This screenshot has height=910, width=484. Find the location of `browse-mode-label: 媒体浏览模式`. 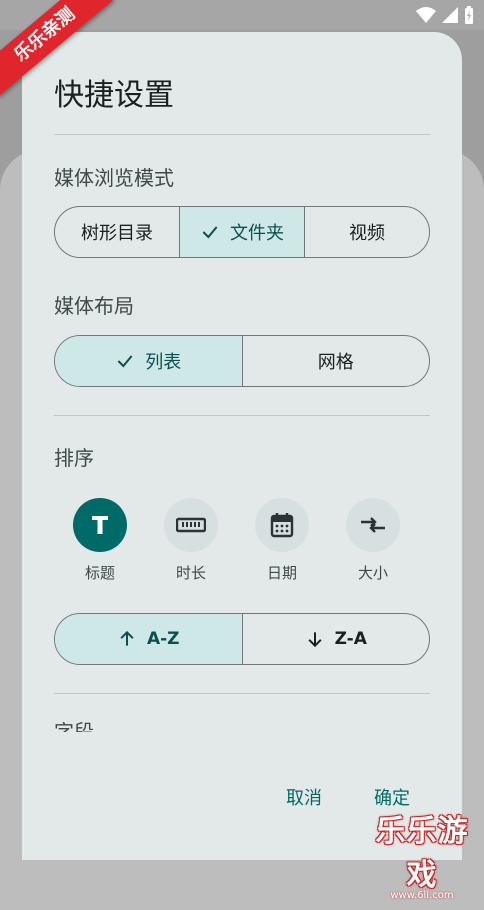

browse-mode-label: 媒体浏览模式 is located at coordinates (114, 178).